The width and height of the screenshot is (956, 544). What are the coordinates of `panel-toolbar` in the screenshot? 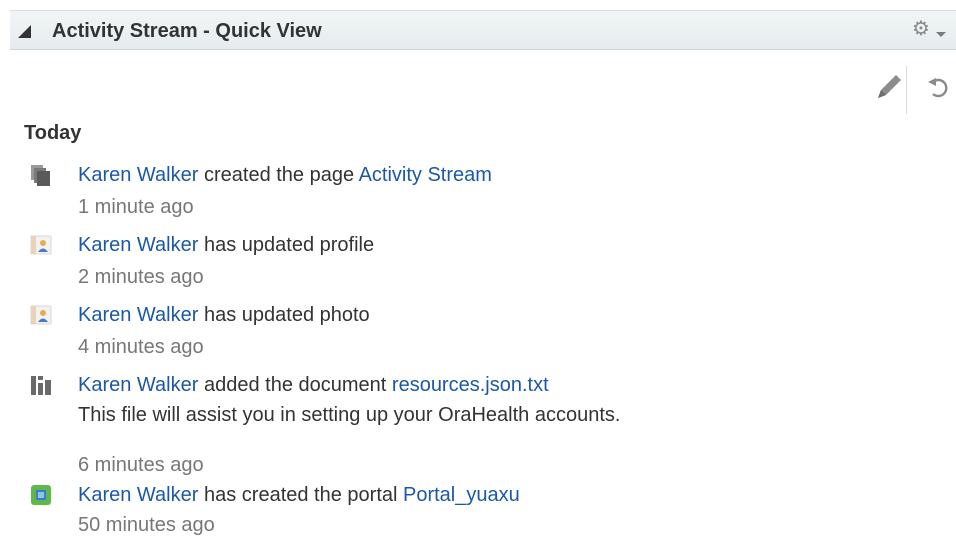 It's located at (896, 90).